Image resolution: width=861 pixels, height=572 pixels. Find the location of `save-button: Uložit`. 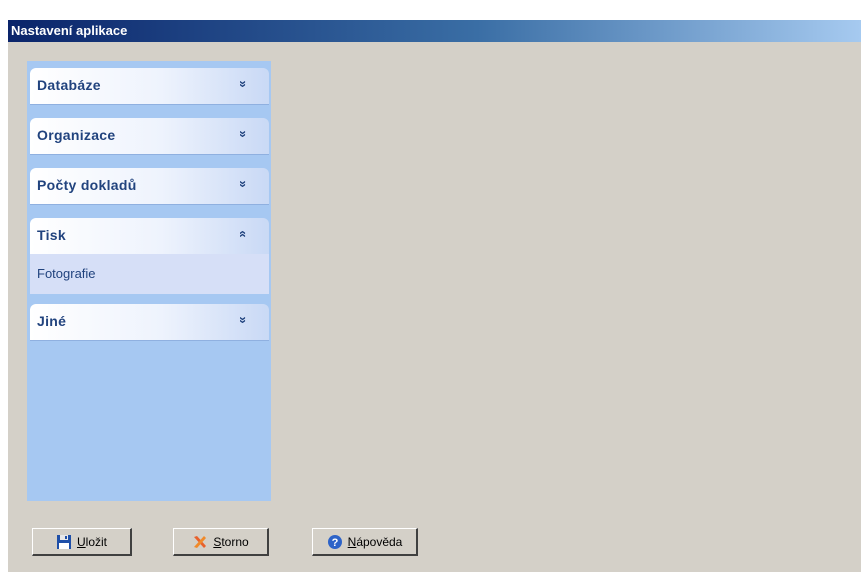

save-button: Uložit is located at coordinates (82, 542).